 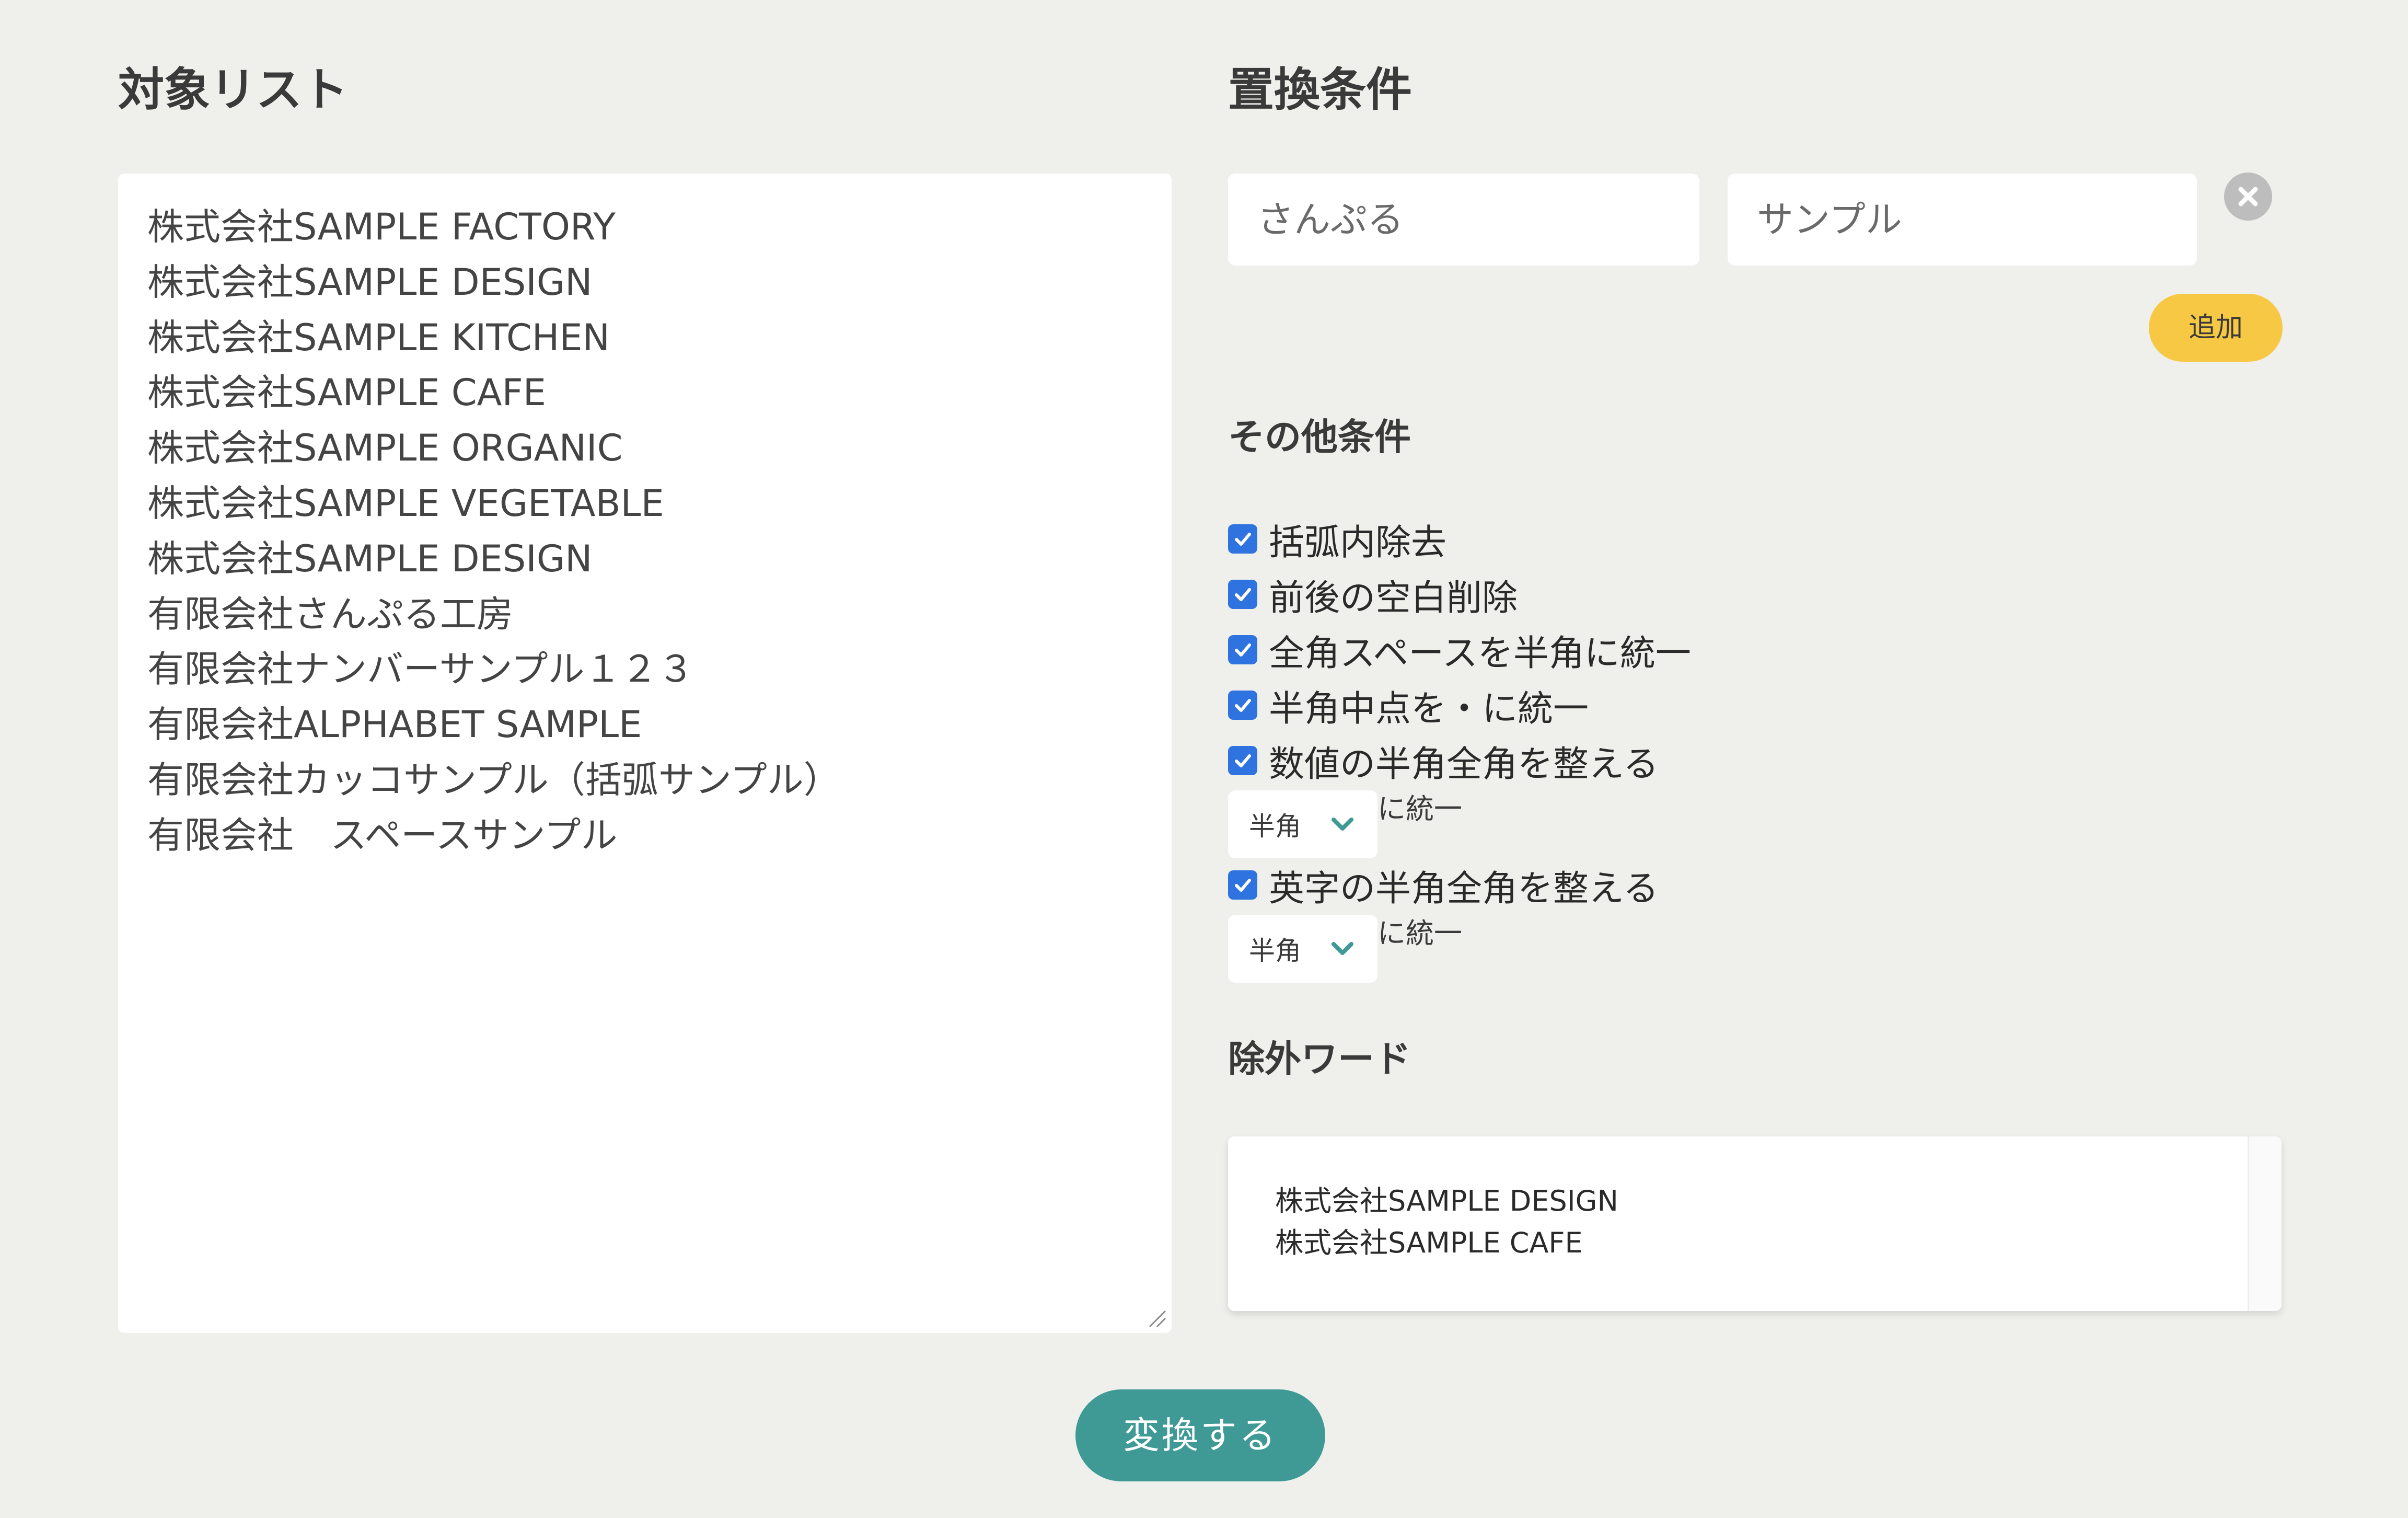 What do you see at coordinates (1463, 220) in the screenshot?
I see `replace-from-input: さんぷる` at bounding box center [1463, 220].